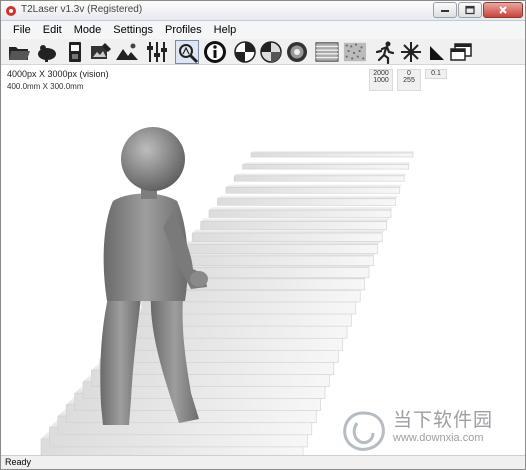  I want to click on contrast-pie-icon, so click(271, 52).